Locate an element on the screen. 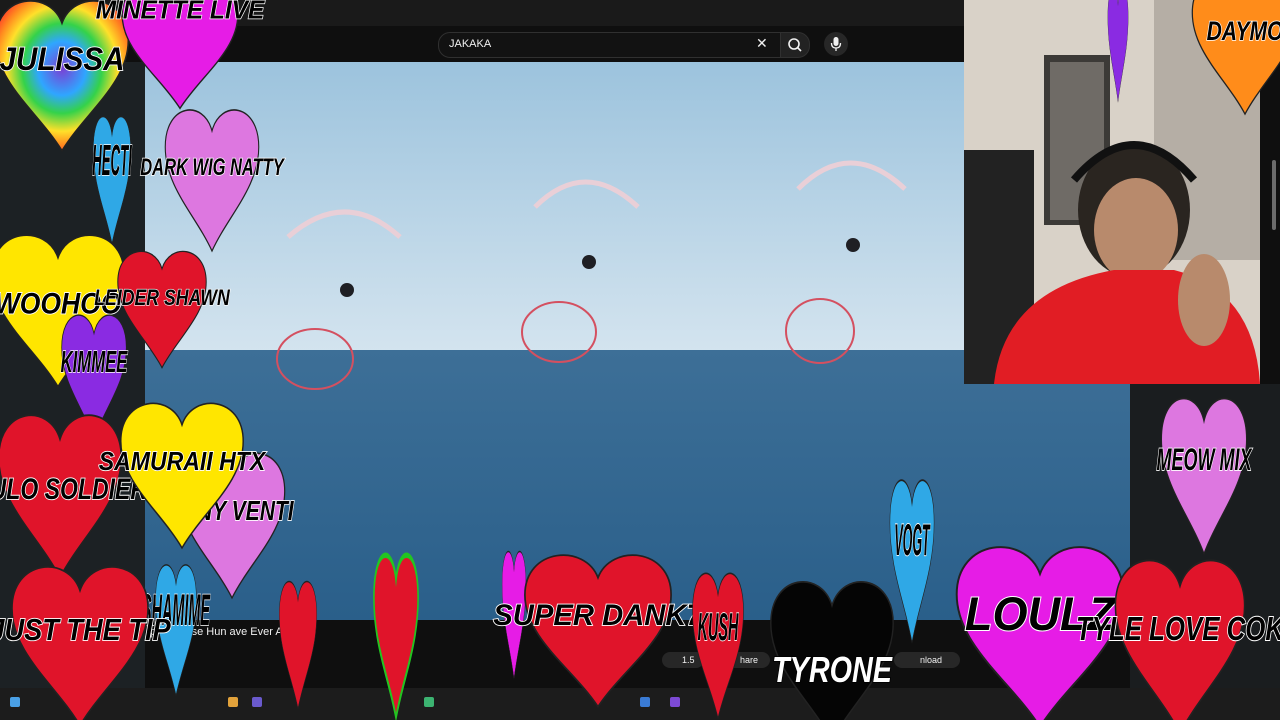 The image size is (1280, 720). webcam-overlay is located at coordinates (1112, 192).